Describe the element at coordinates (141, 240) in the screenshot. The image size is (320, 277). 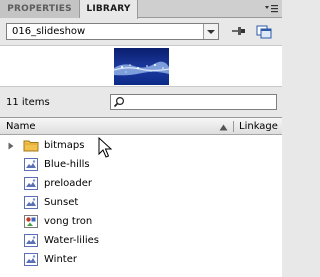
I see `list-item: Water-lilies` at that location.